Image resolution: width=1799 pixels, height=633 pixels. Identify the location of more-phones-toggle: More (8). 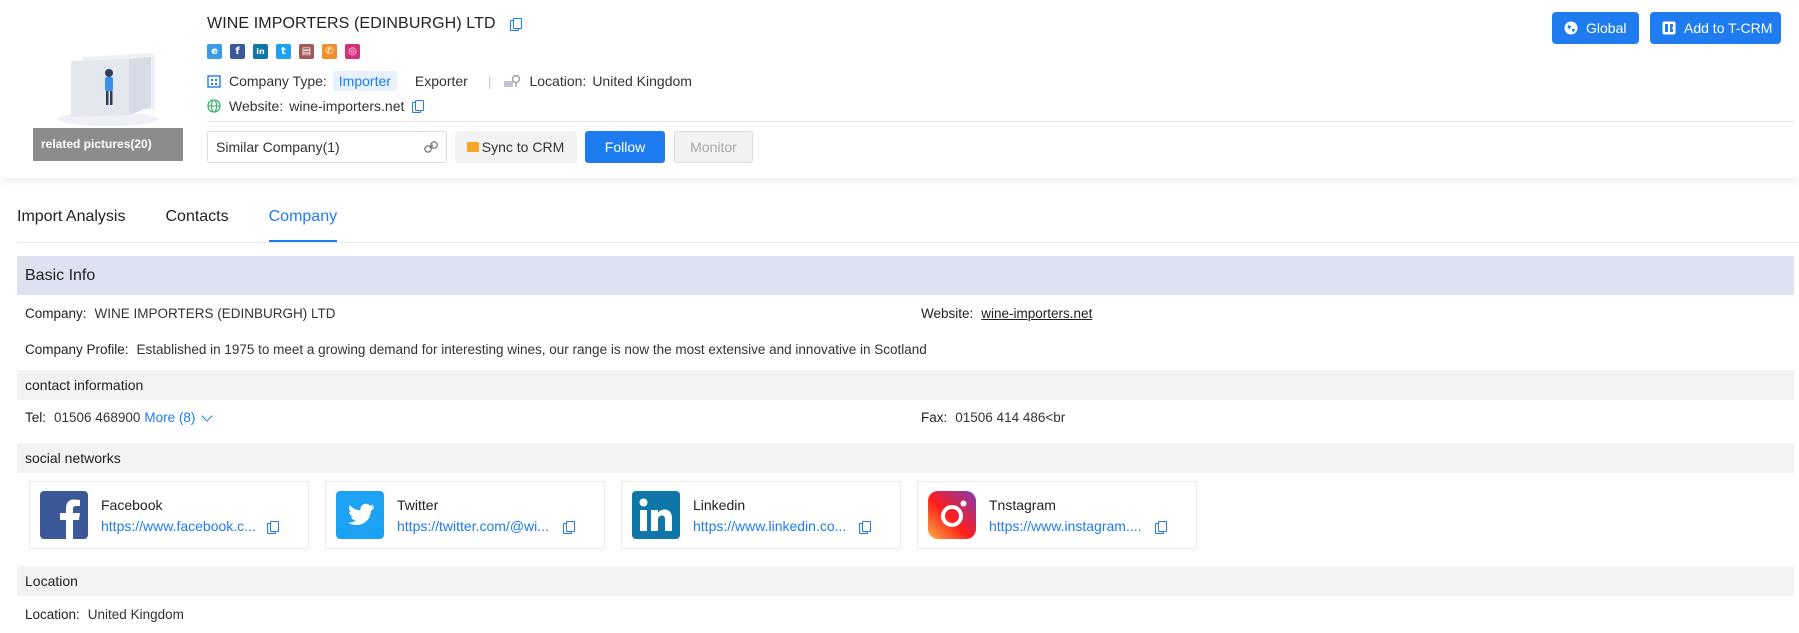
(179, 417).